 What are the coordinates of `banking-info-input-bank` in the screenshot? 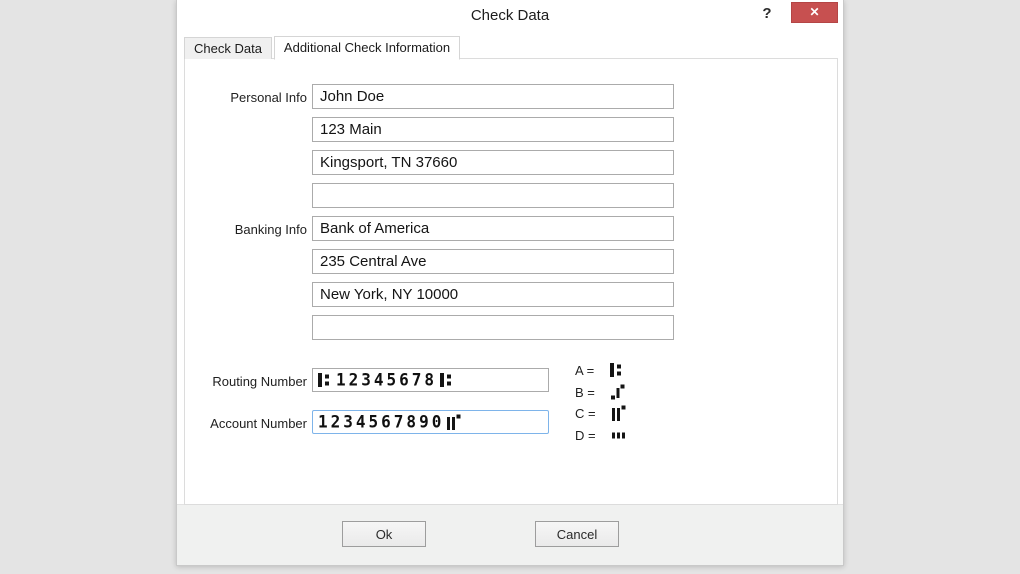 It's located at (493, 228).